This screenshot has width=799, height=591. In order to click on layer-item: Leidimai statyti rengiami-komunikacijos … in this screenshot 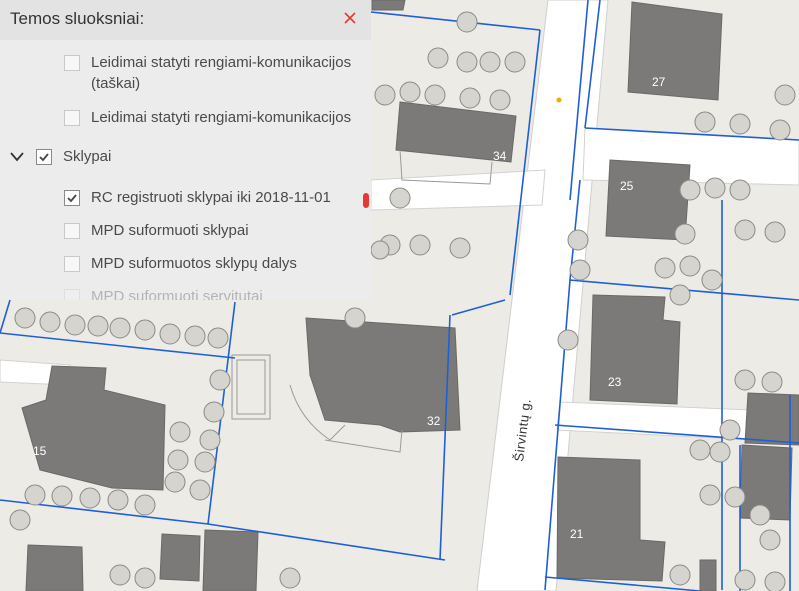, I will do `click(214, 74)`.